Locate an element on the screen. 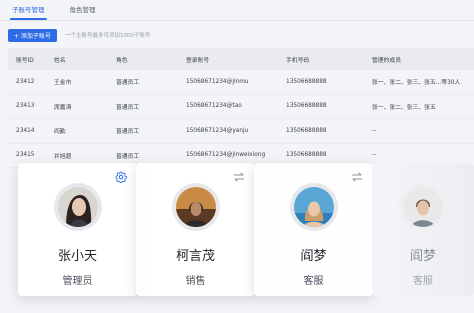 This screenshot has width=474, height=313. member-role: 管理员 is located at coordinates (77, 281).